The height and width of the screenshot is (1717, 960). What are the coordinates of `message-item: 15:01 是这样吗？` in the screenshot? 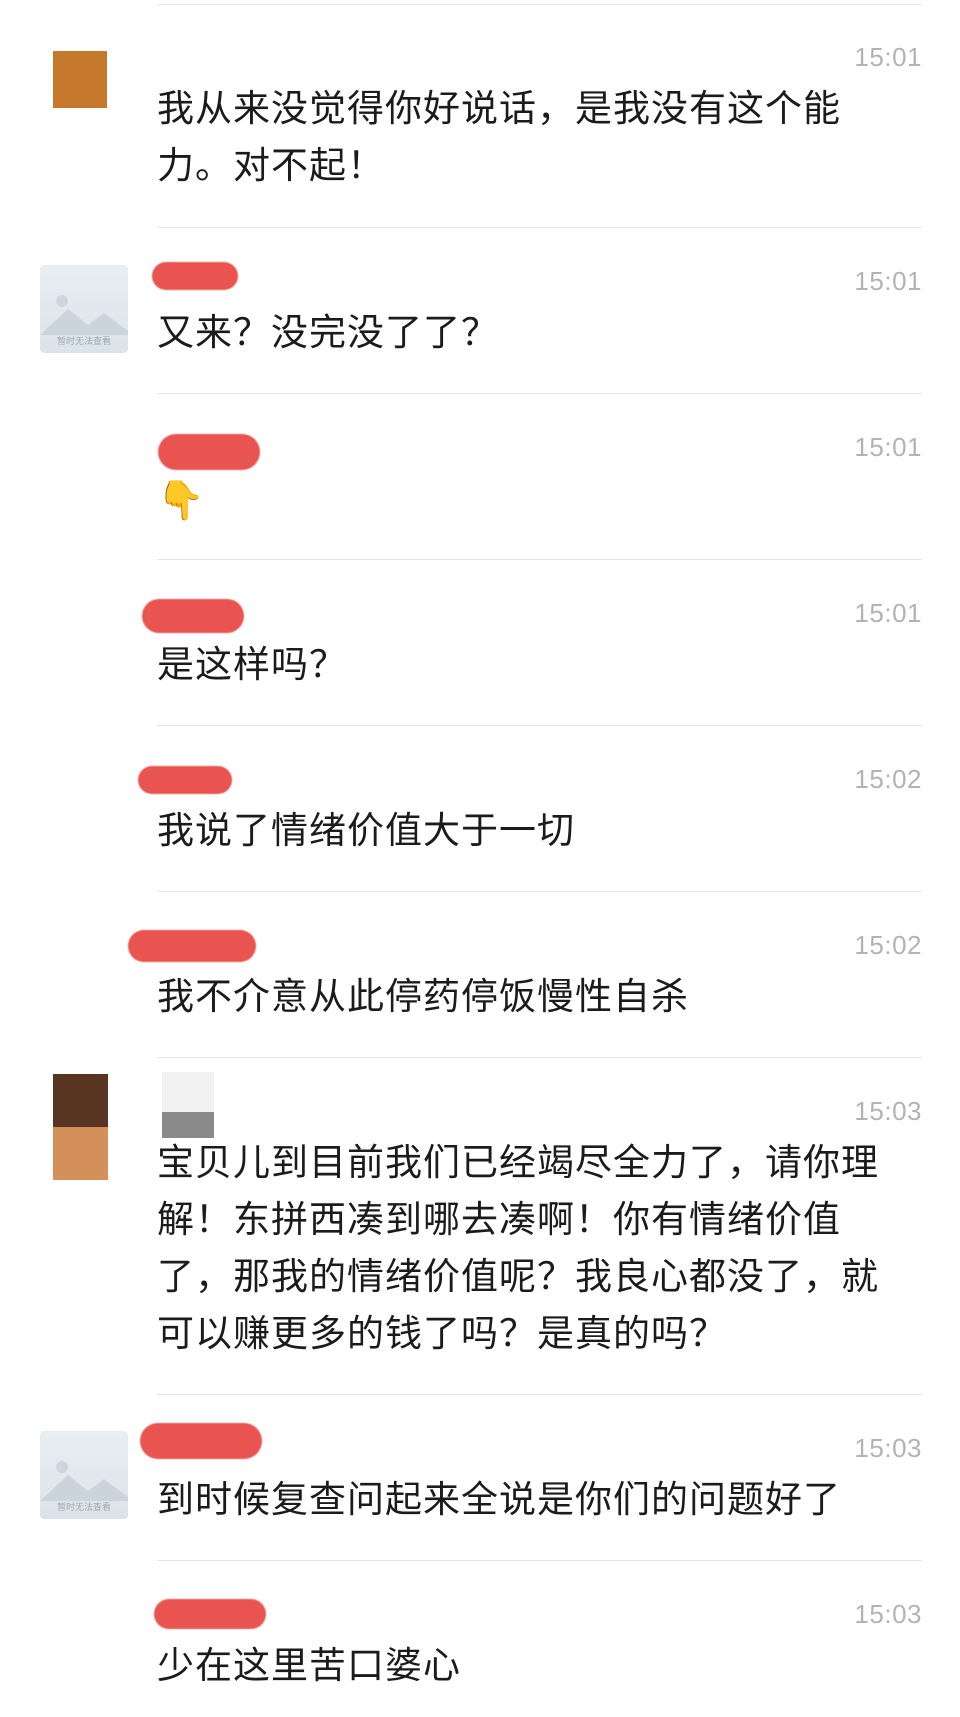 It's located at (480, 643).